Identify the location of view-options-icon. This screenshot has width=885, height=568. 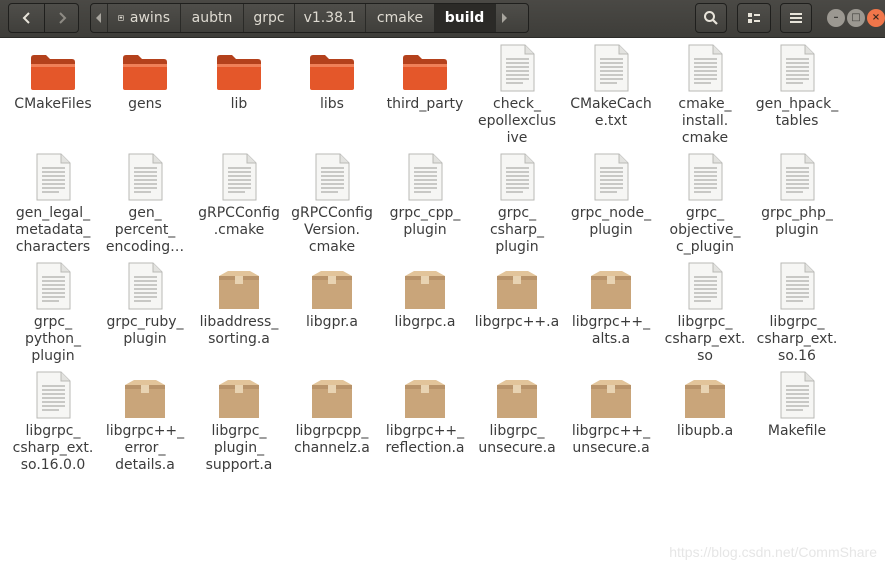
(754, 18).